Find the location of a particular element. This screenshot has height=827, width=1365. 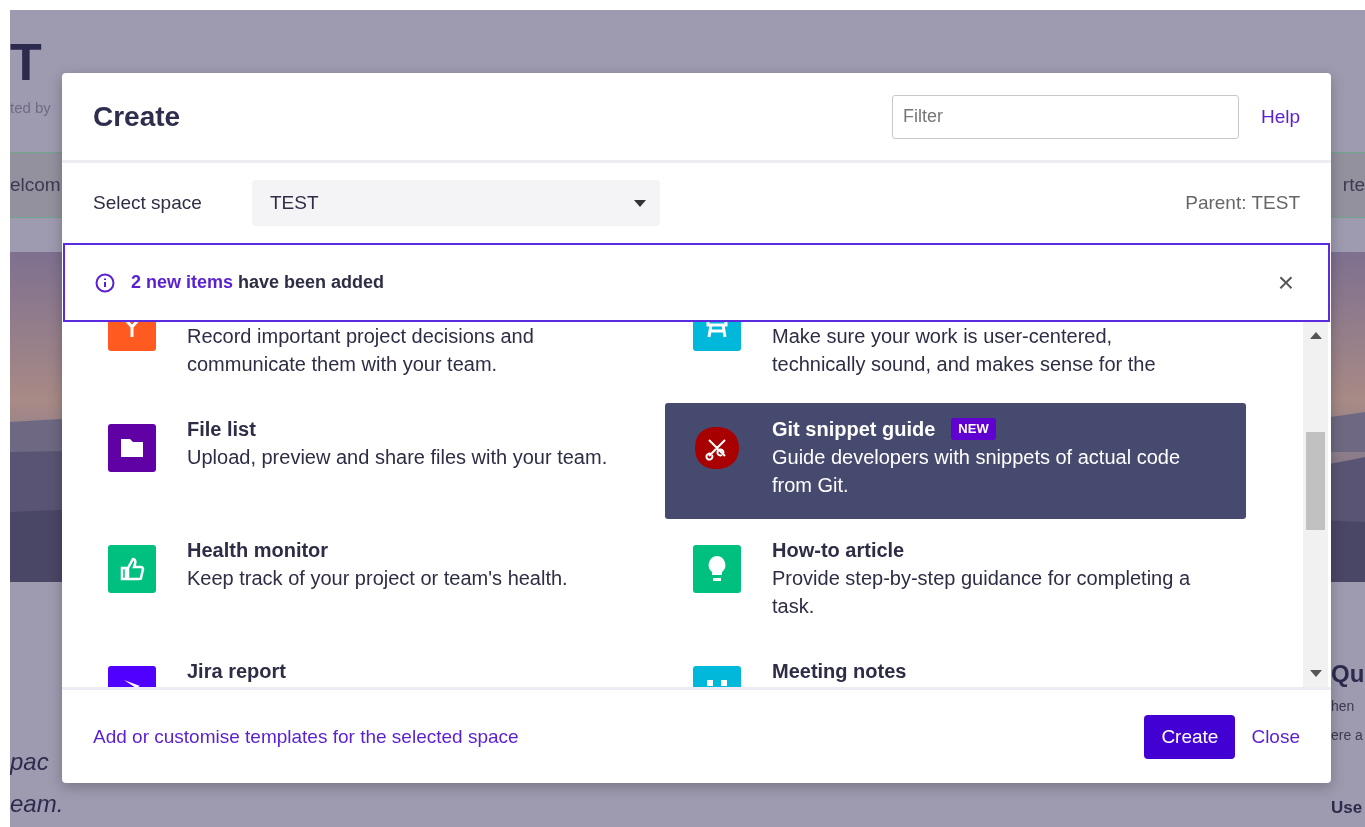

help-link: Help is located at coordinates (1280, 116).